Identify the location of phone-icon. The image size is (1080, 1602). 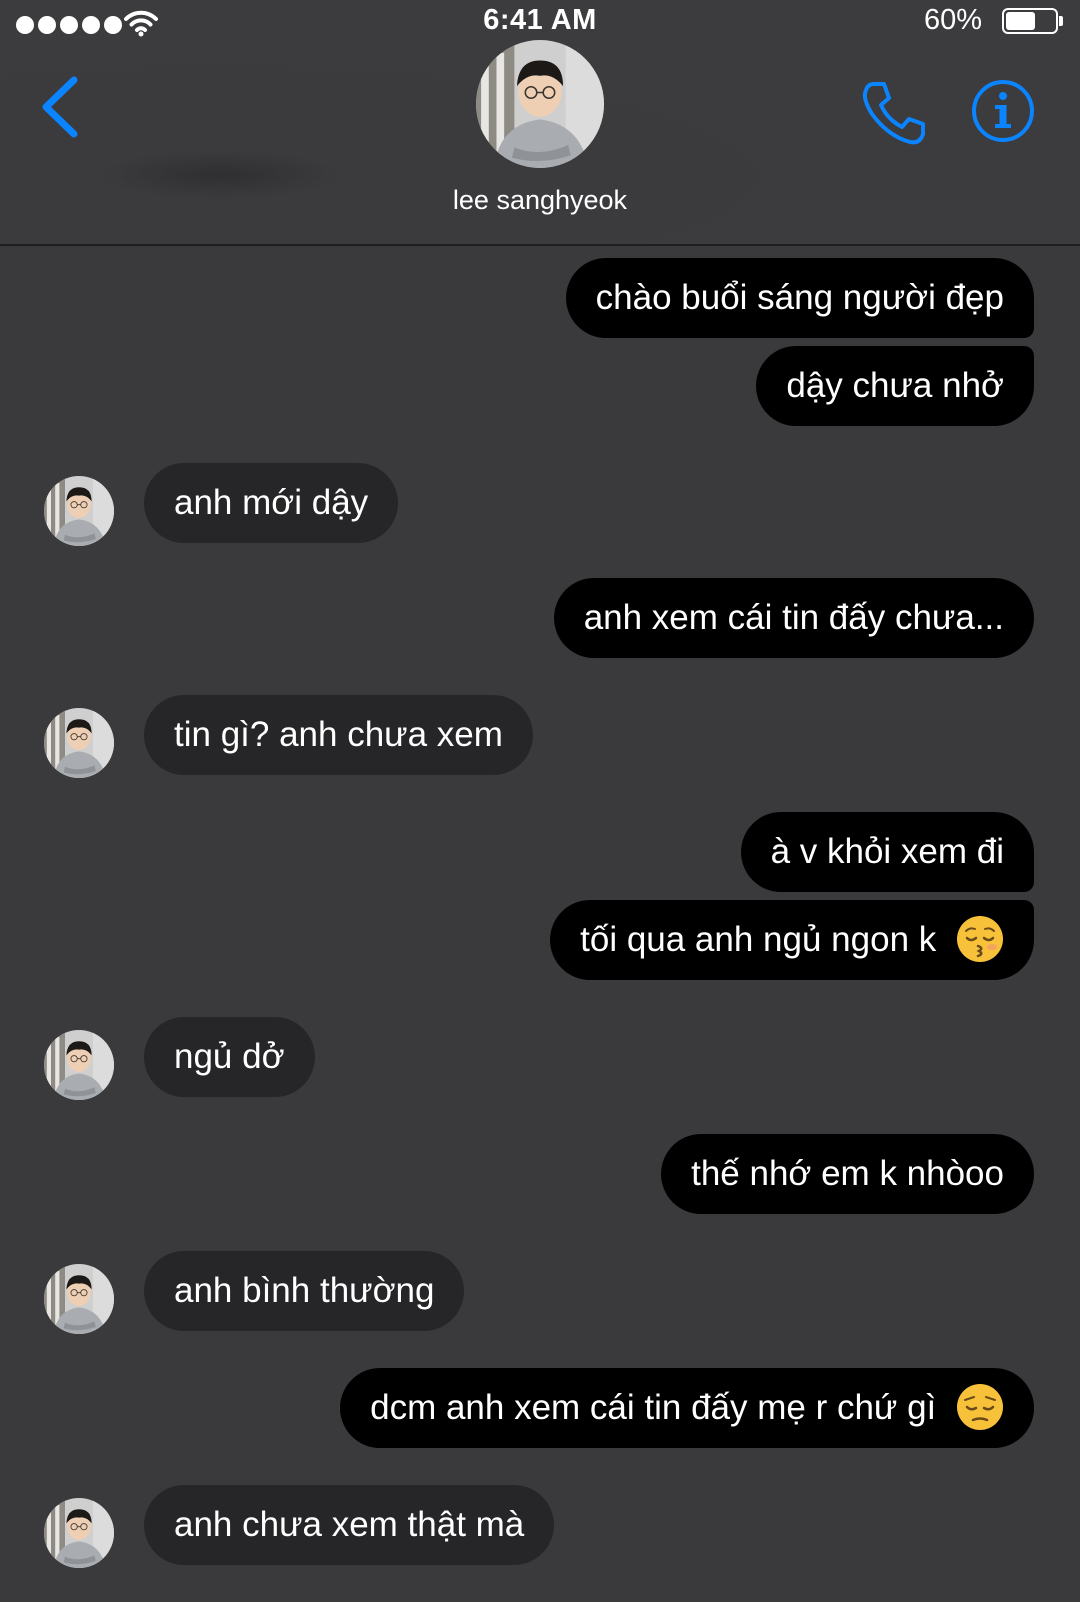
(894, 114).